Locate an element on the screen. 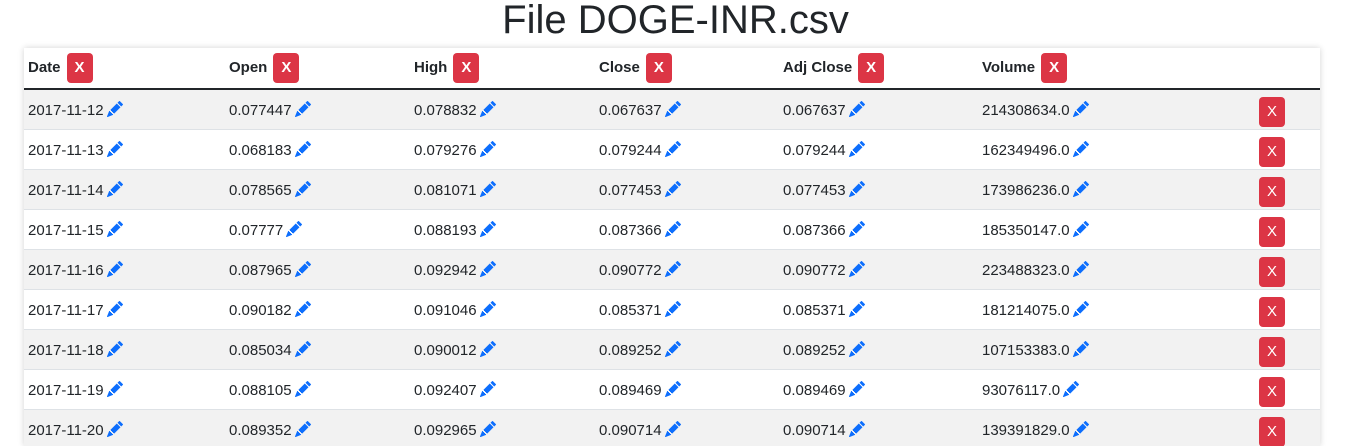  table-cell: 2017-11-14 is located at coordinates (124, 189).